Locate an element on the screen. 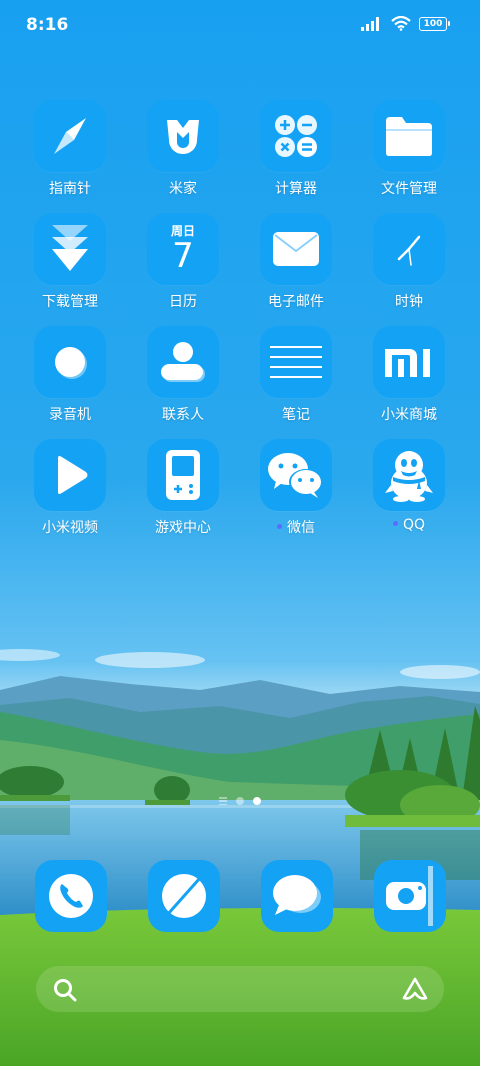  dock-phone is located at coordinates (71, 896).